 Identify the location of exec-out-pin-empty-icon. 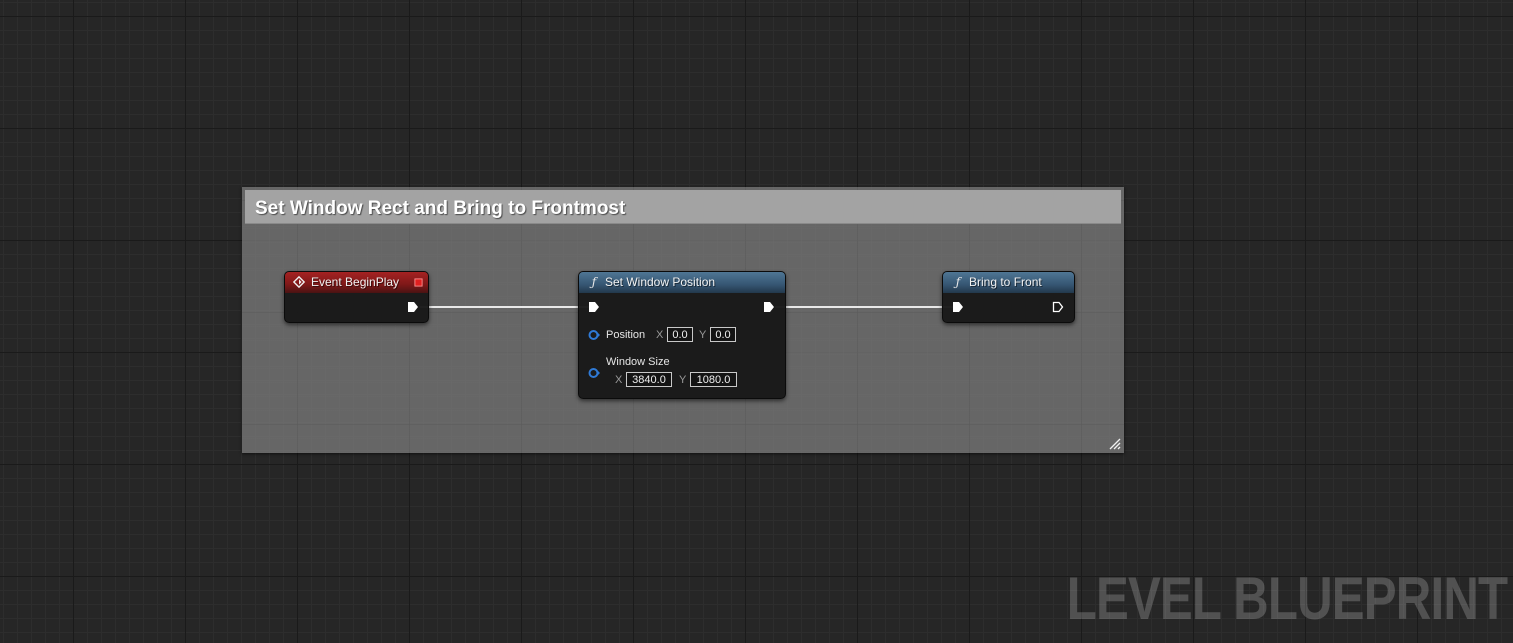
(1058, 307).